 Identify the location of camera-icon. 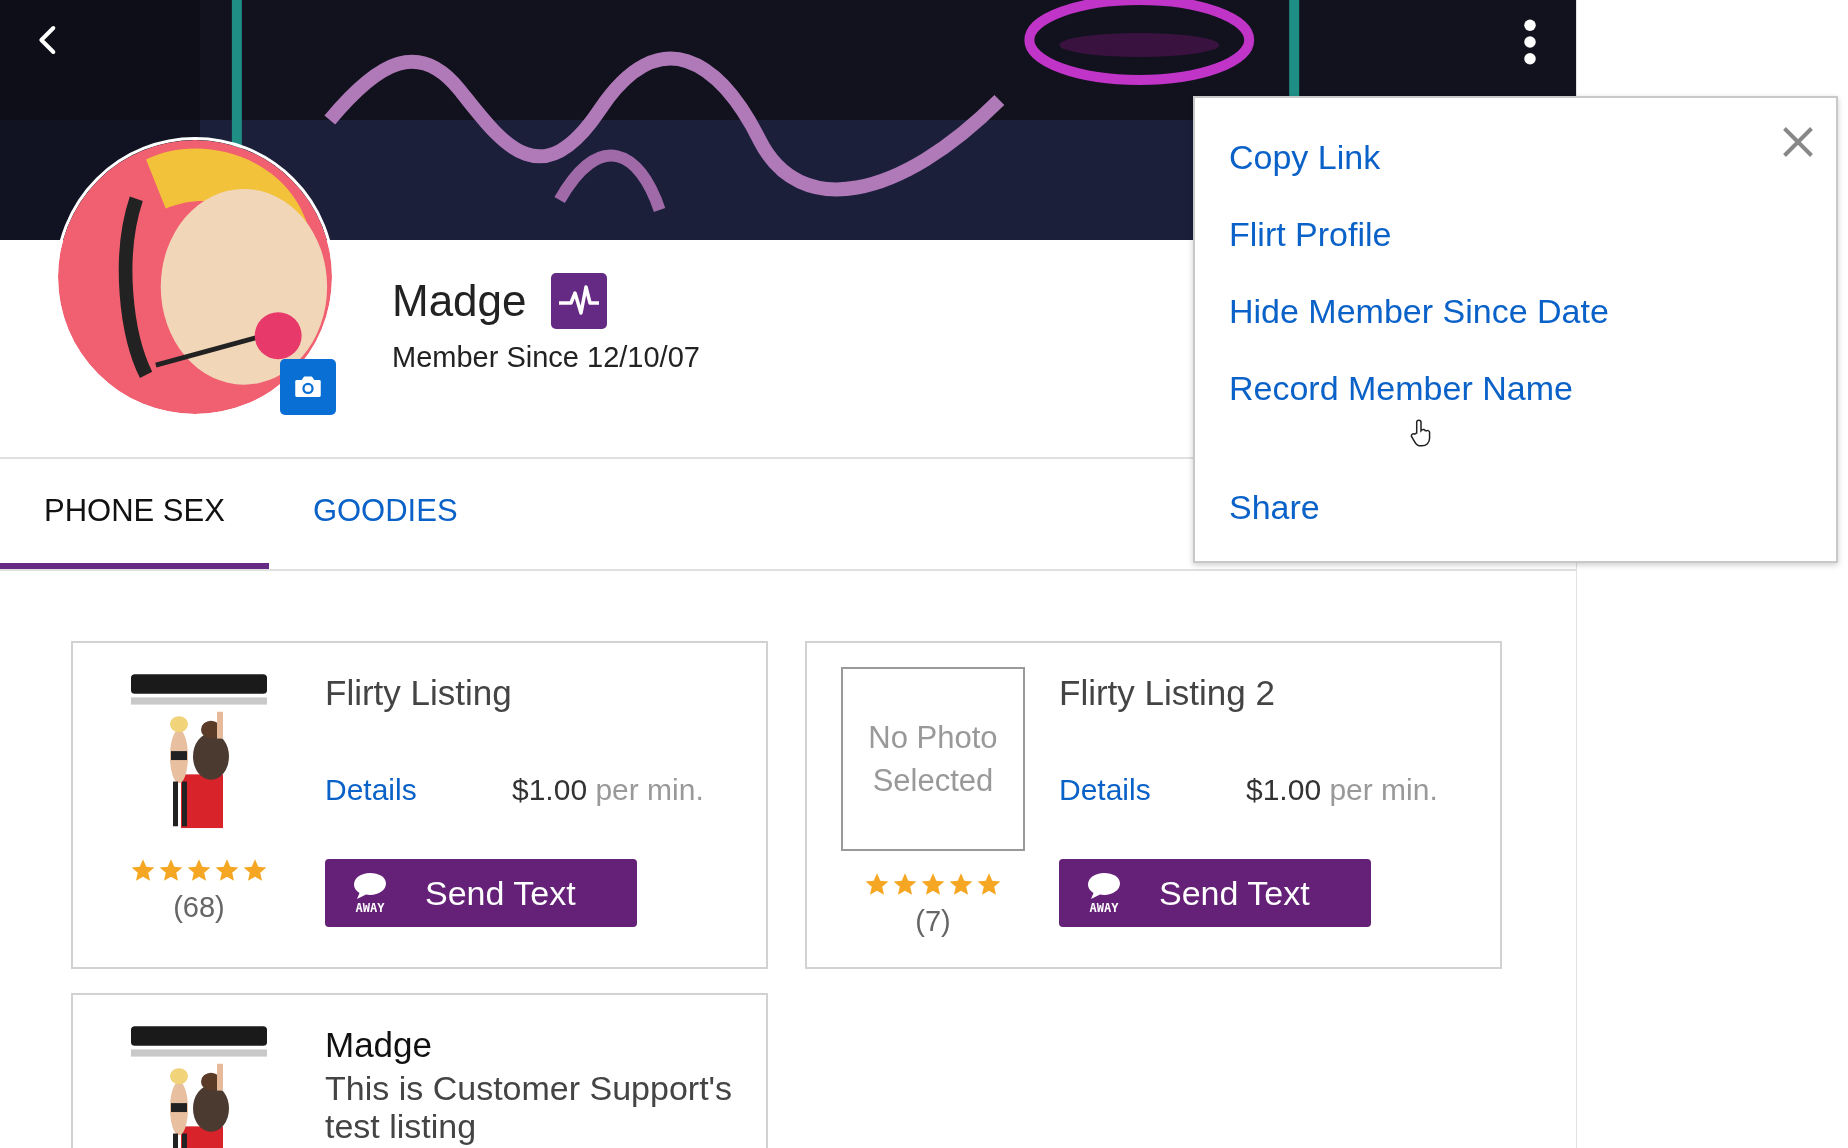
(308, 387).